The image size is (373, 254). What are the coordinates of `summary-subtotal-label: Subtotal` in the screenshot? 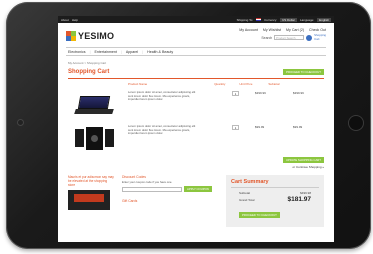 It's located at (245, 193).